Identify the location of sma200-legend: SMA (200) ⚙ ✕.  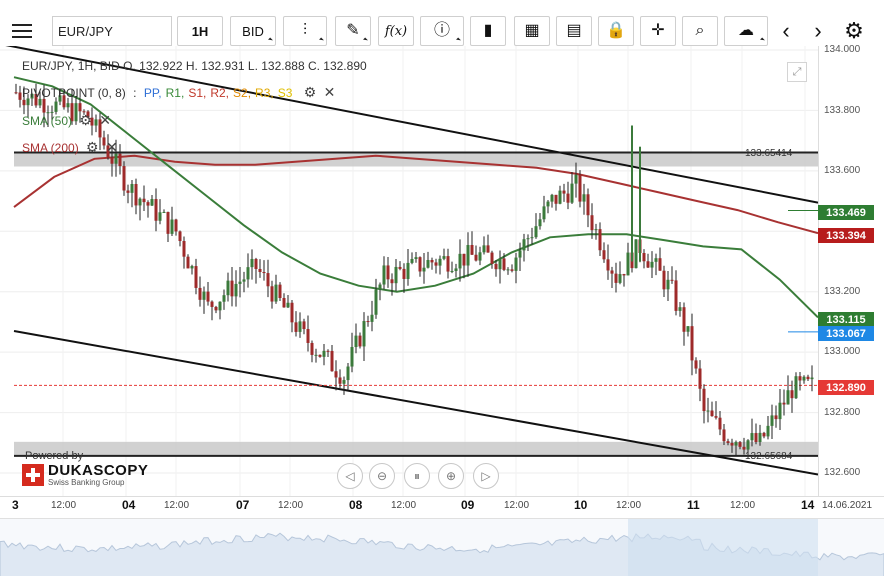
(70, 147).